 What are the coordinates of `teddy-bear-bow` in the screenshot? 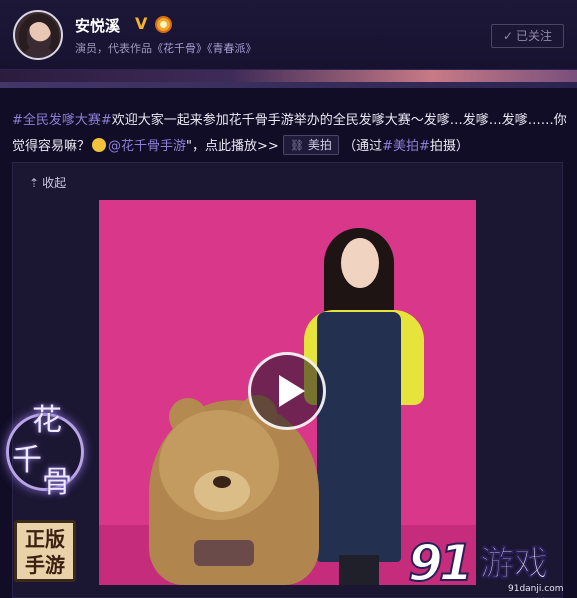 It's located at (224, 553).